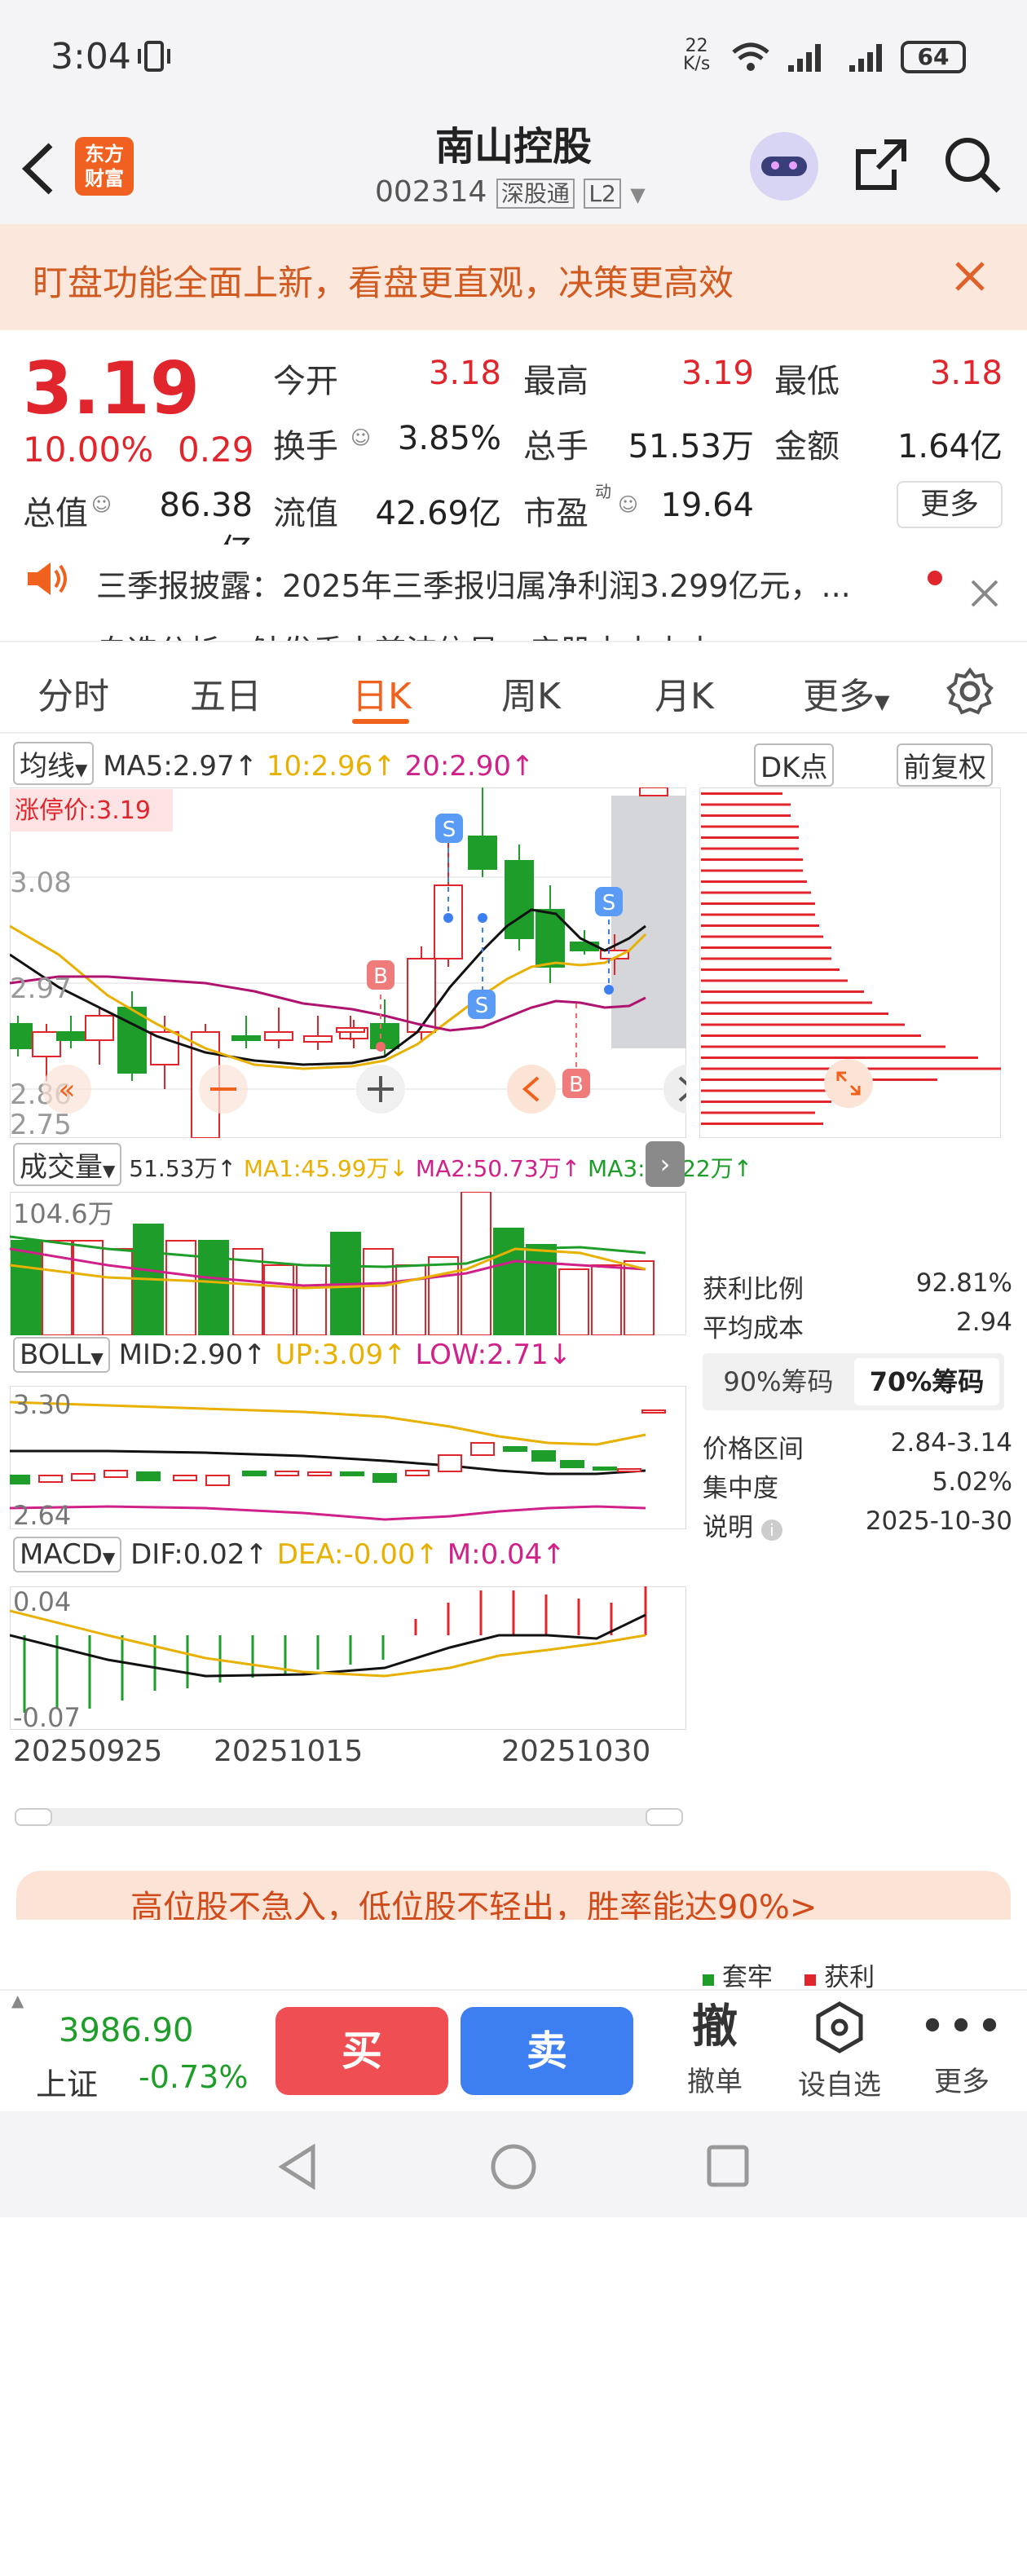 This screenshot has height=2576, width=1027. What do you see at coordinates (348, 1263) in the screenshot?
I see `volume-chart: 104.6万` at bounding box center [348, 1263].